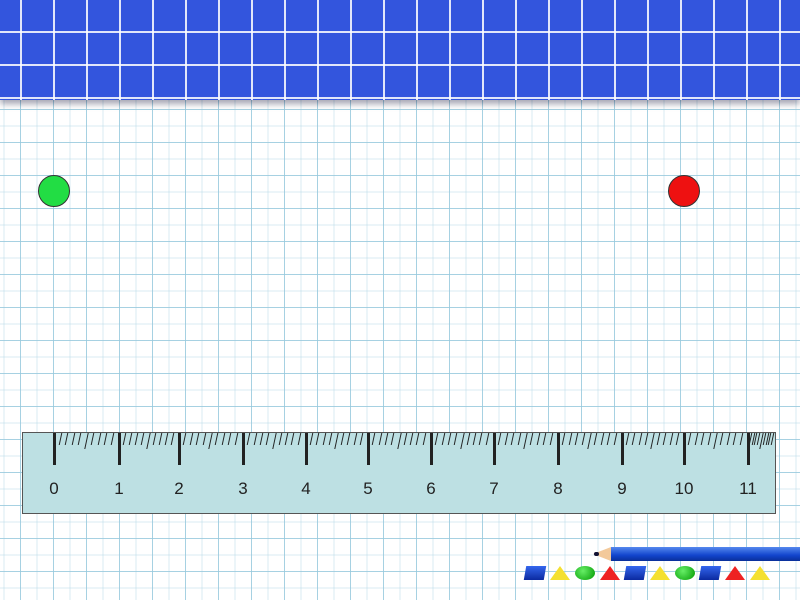 Image resolution: width=800 pixels, height=600 pixels. What do you see at coordinates (684, 191) in the screenshot?
I see `red-point` at bounding box center [684, 191].